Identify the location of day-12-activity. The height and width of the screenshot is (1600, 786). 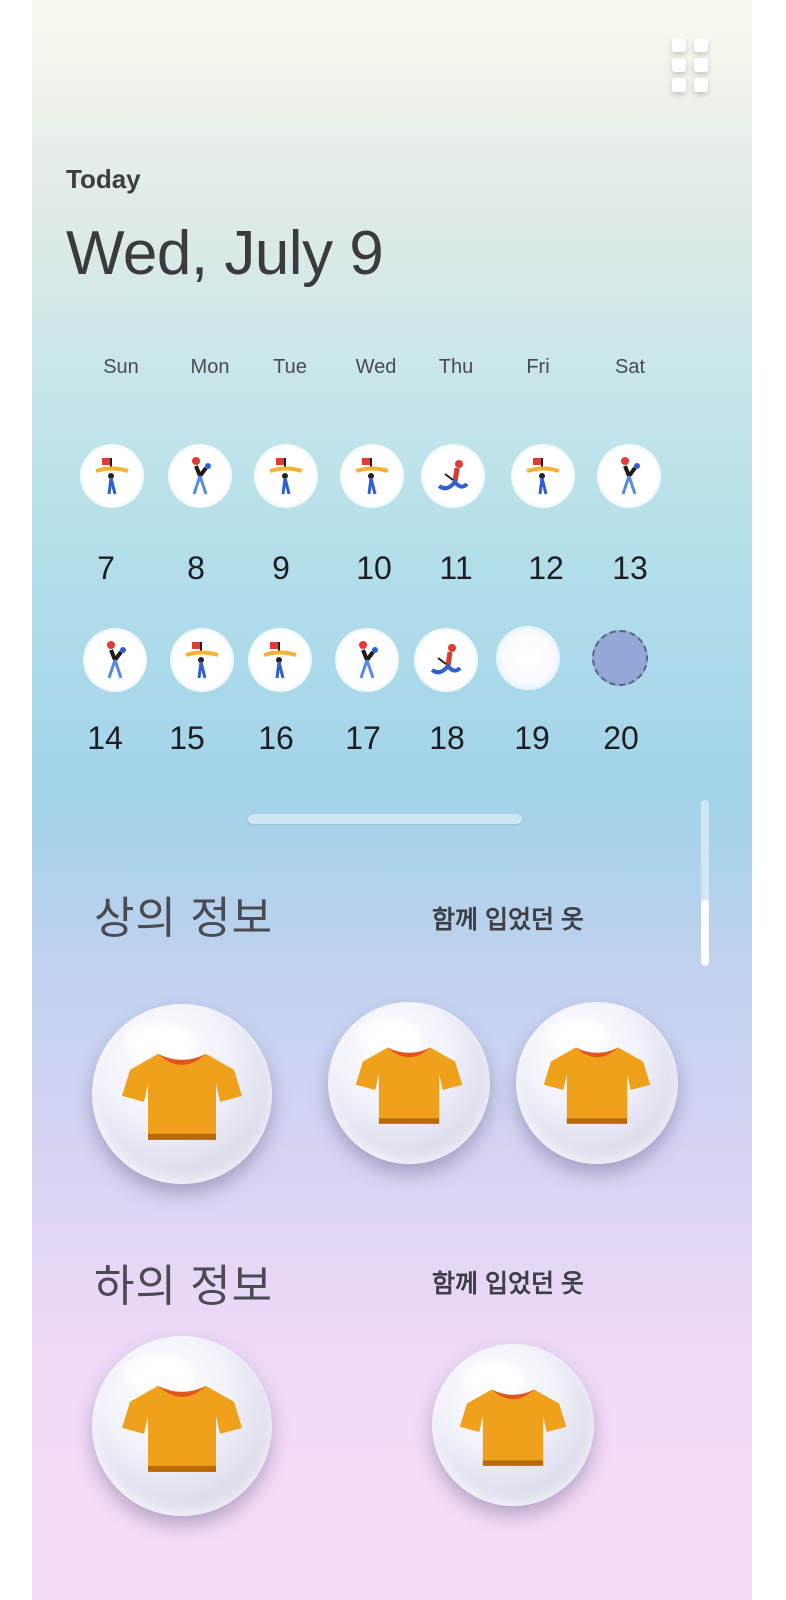
(543, 476).